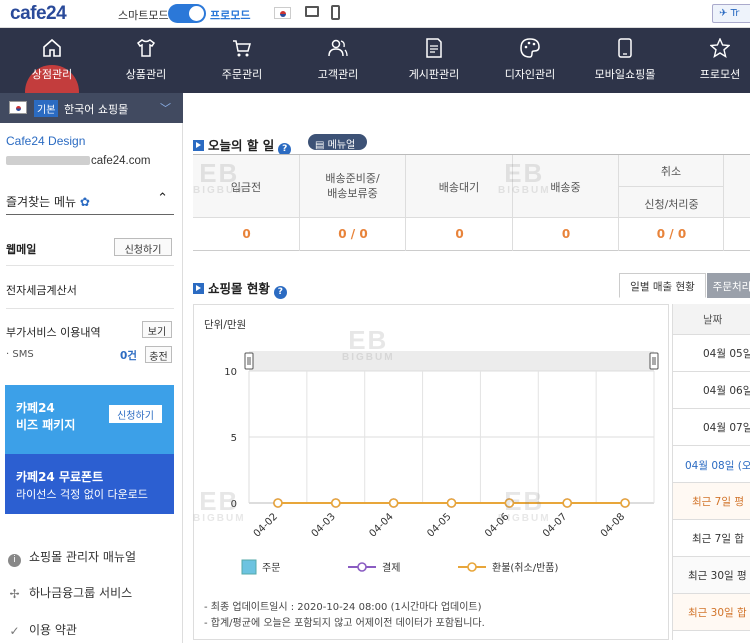 Image resolution: width=750 pixels, height=643 pixels. I want to click on todo-subheader: 신청/처리중, so click(671, 199).